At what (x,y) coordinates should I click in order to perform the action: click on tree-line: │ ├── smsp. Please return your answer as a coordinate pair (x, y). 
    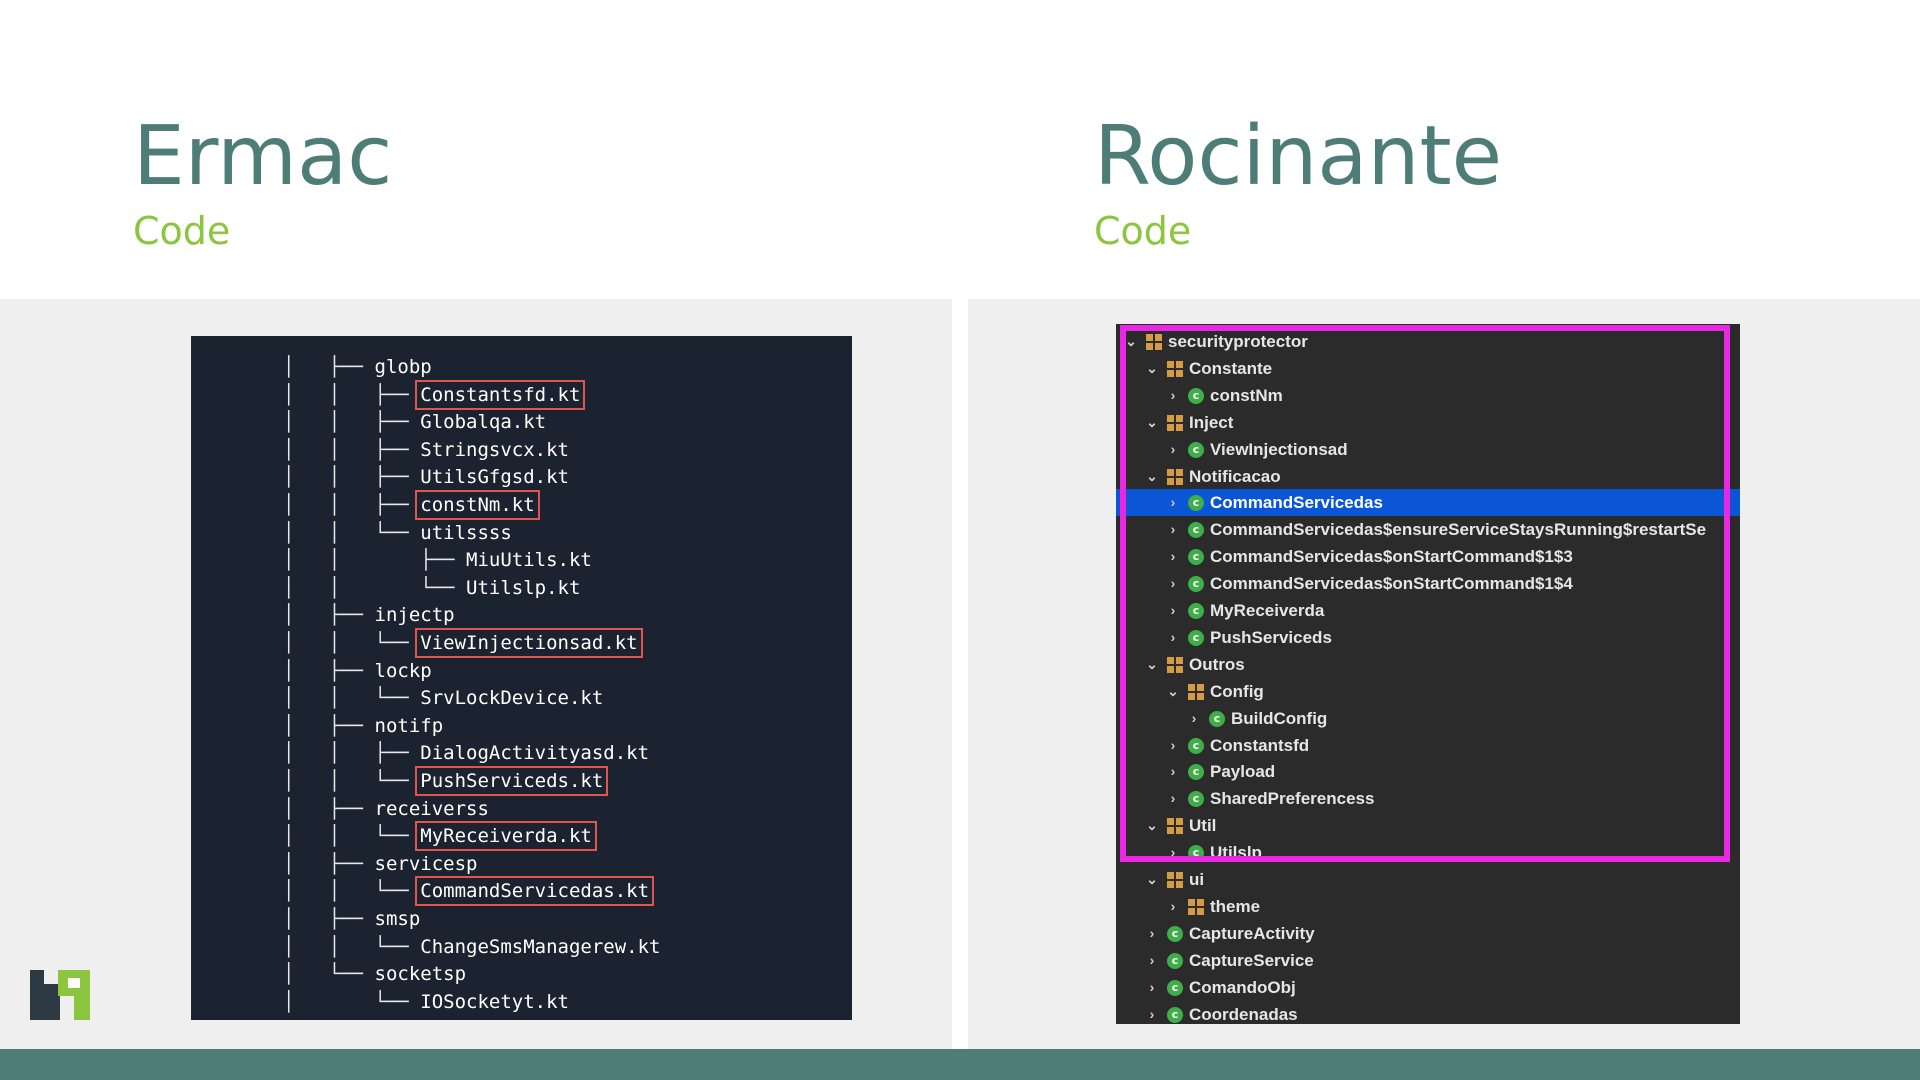
    Looking at the image, I should click on (351, 919).